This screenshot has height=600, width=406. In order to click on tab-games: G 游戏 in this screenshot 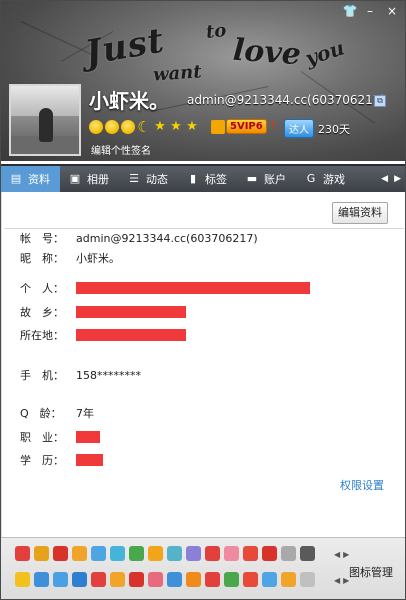, I will do `click(325, 179)`.